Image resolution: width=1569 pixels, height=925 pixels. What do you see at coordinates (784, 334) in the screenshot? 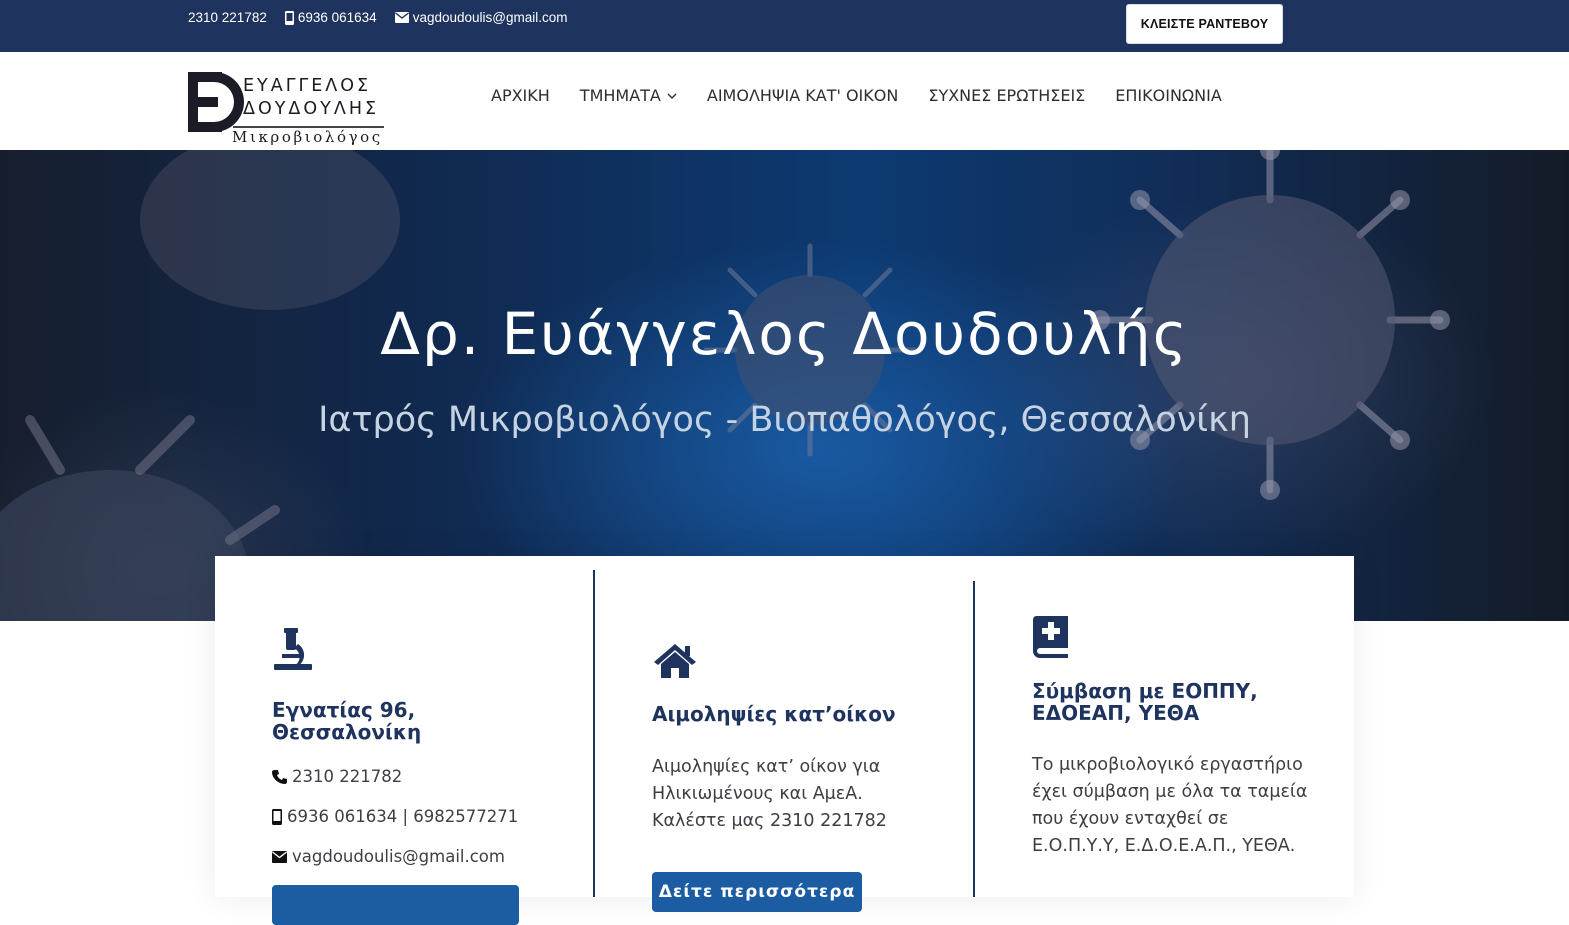
I see `hero-title: Δρ. Ευάγγελος Δουδουλής` at bounding box center [784, 334].